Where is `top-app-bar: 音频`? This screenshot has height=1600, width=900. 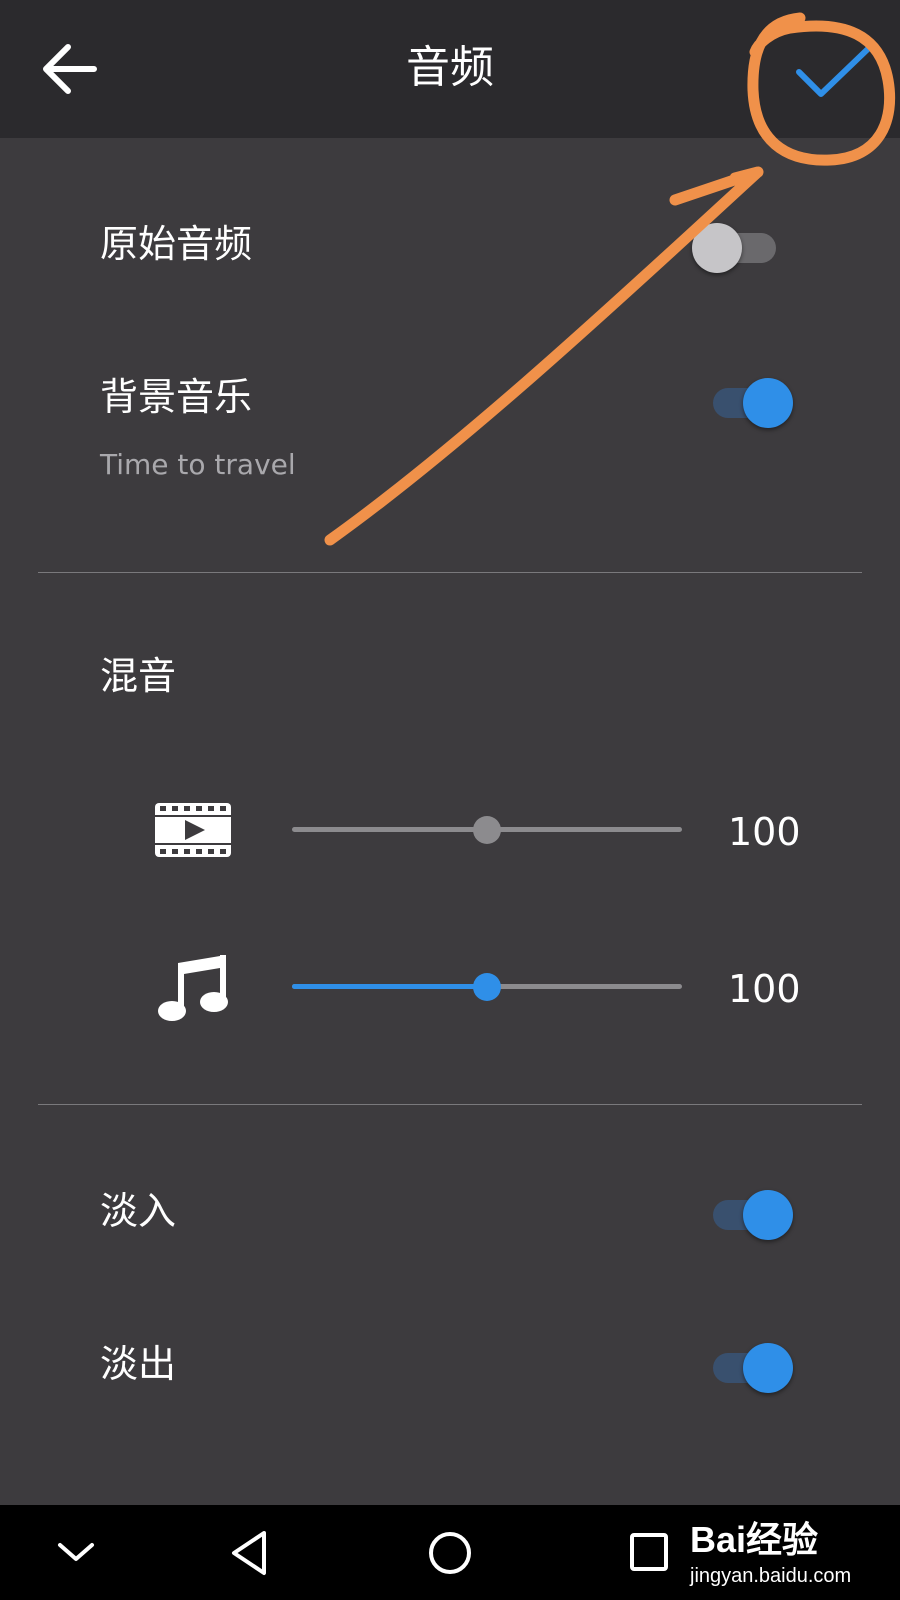
top-app-bar: 音频 is located at coordinates (450, 69).